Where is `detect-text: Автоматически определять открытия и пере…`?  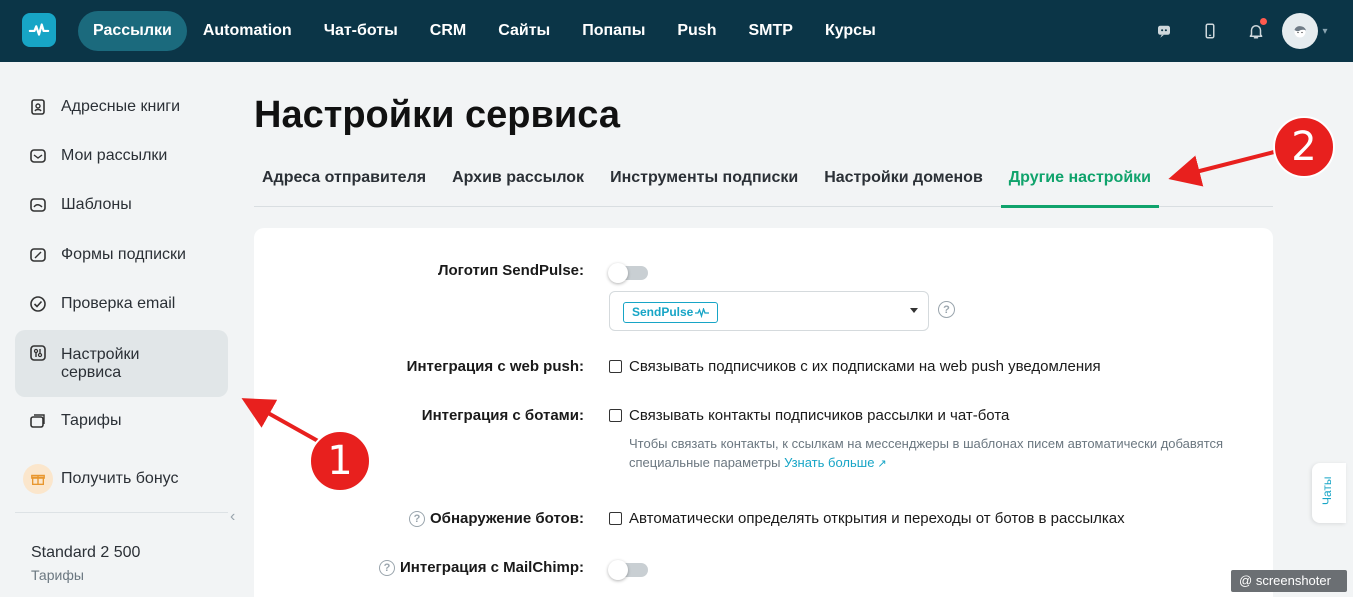
detect-text: Автоматически определять открытия и пере… is located at coordinates (877, 518).